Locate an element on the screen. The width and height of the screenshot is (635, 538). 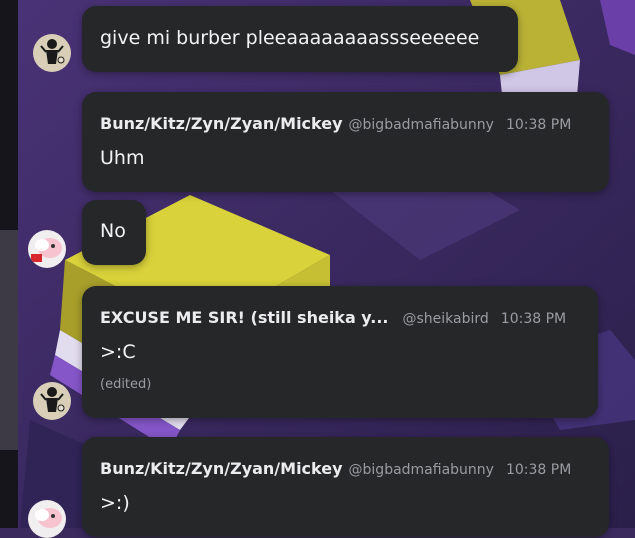
message-body: >:C is located at coordinates (118, 352).